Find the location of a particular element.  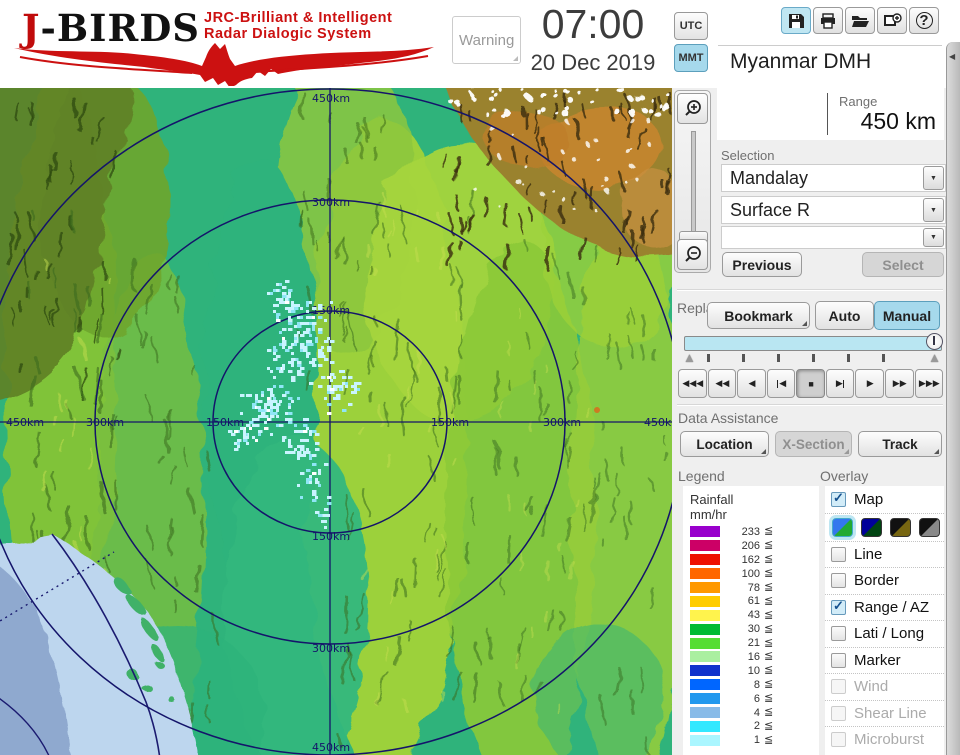

playback-controls: ◀ ◀ ◀ ◀ ◀ ◀ ◀ ■ ▶ ▶ ▶ ▶ ▶ ▶ ▶ is located at coordinates (811, 383).